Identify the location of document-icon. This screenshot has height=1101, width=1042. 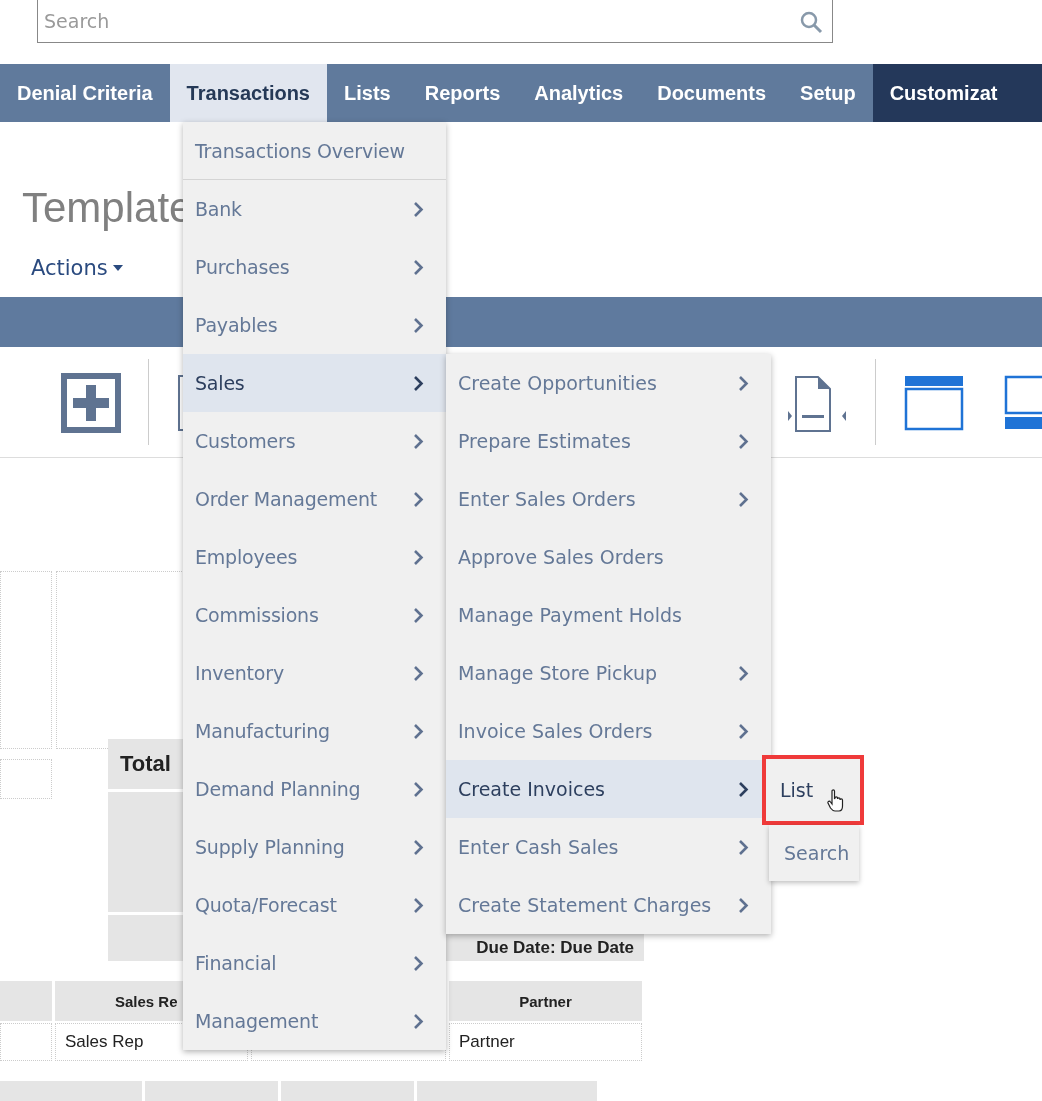
(817, 404).